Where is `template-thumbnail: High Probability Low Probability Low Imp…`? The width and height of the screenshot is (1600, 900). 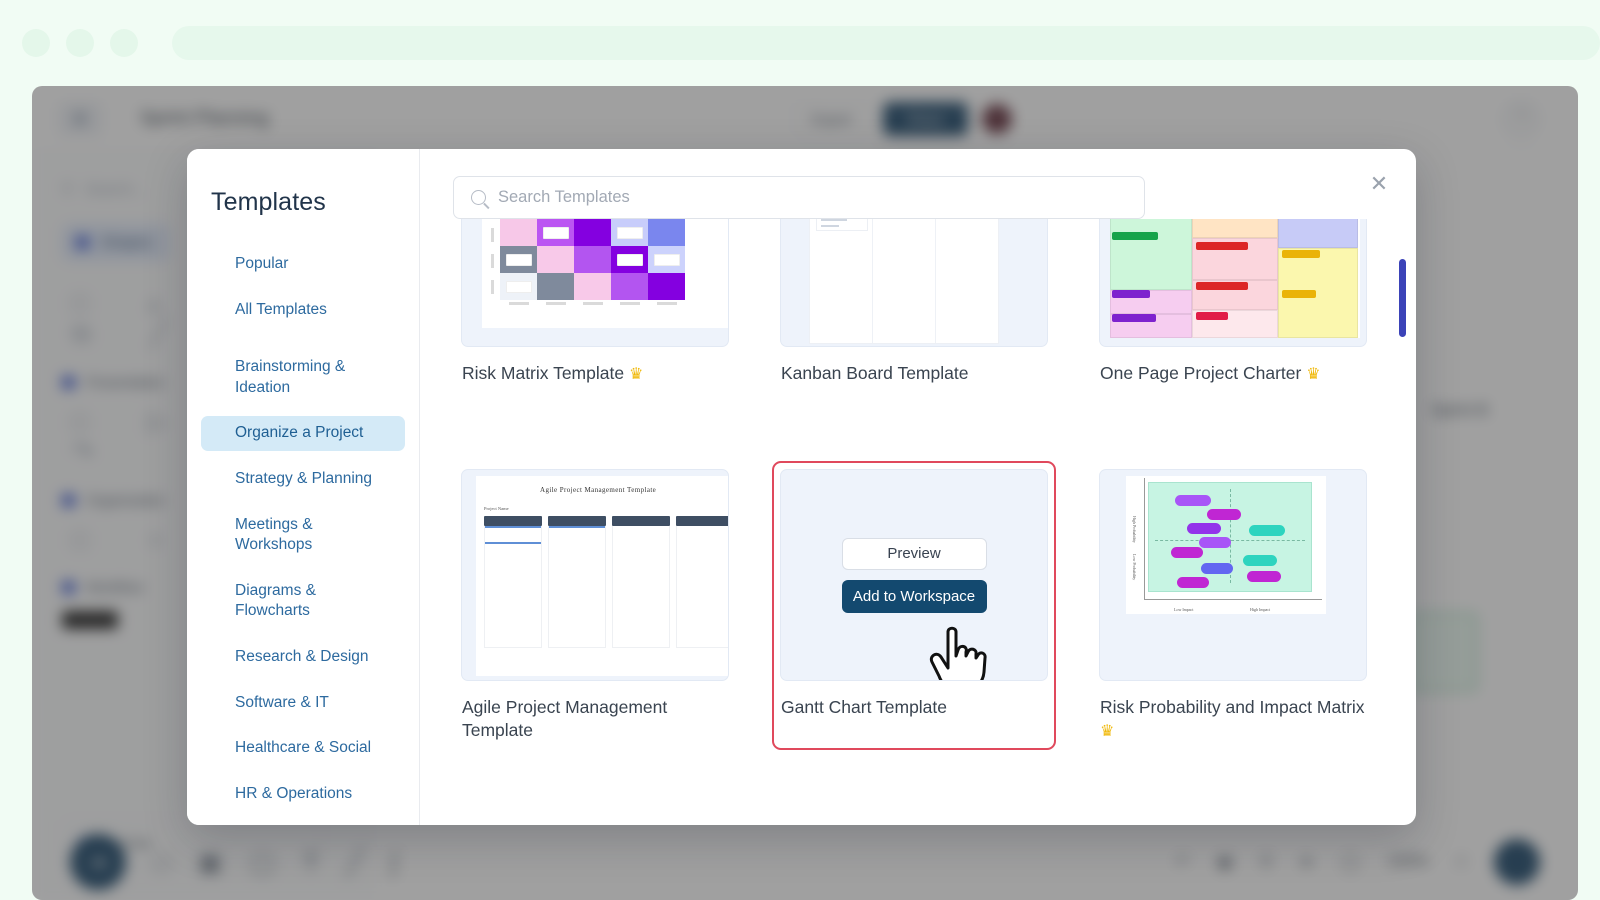 template-thumbnail: High Probability Low Probability Low Imp… is located at coordinates (1233, 575).